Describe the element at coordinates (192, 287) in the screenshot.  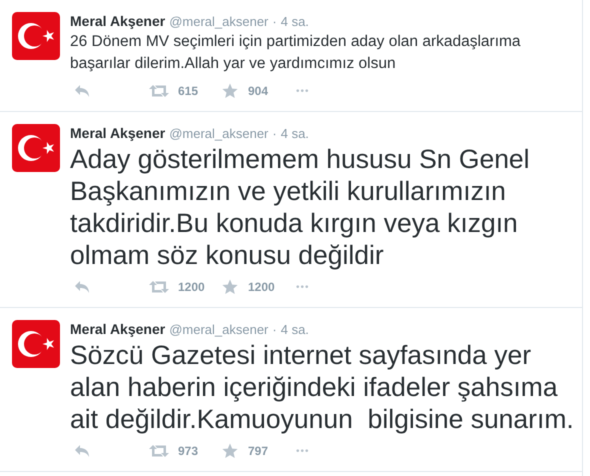
I see `retweet-count: 1200` at that location.